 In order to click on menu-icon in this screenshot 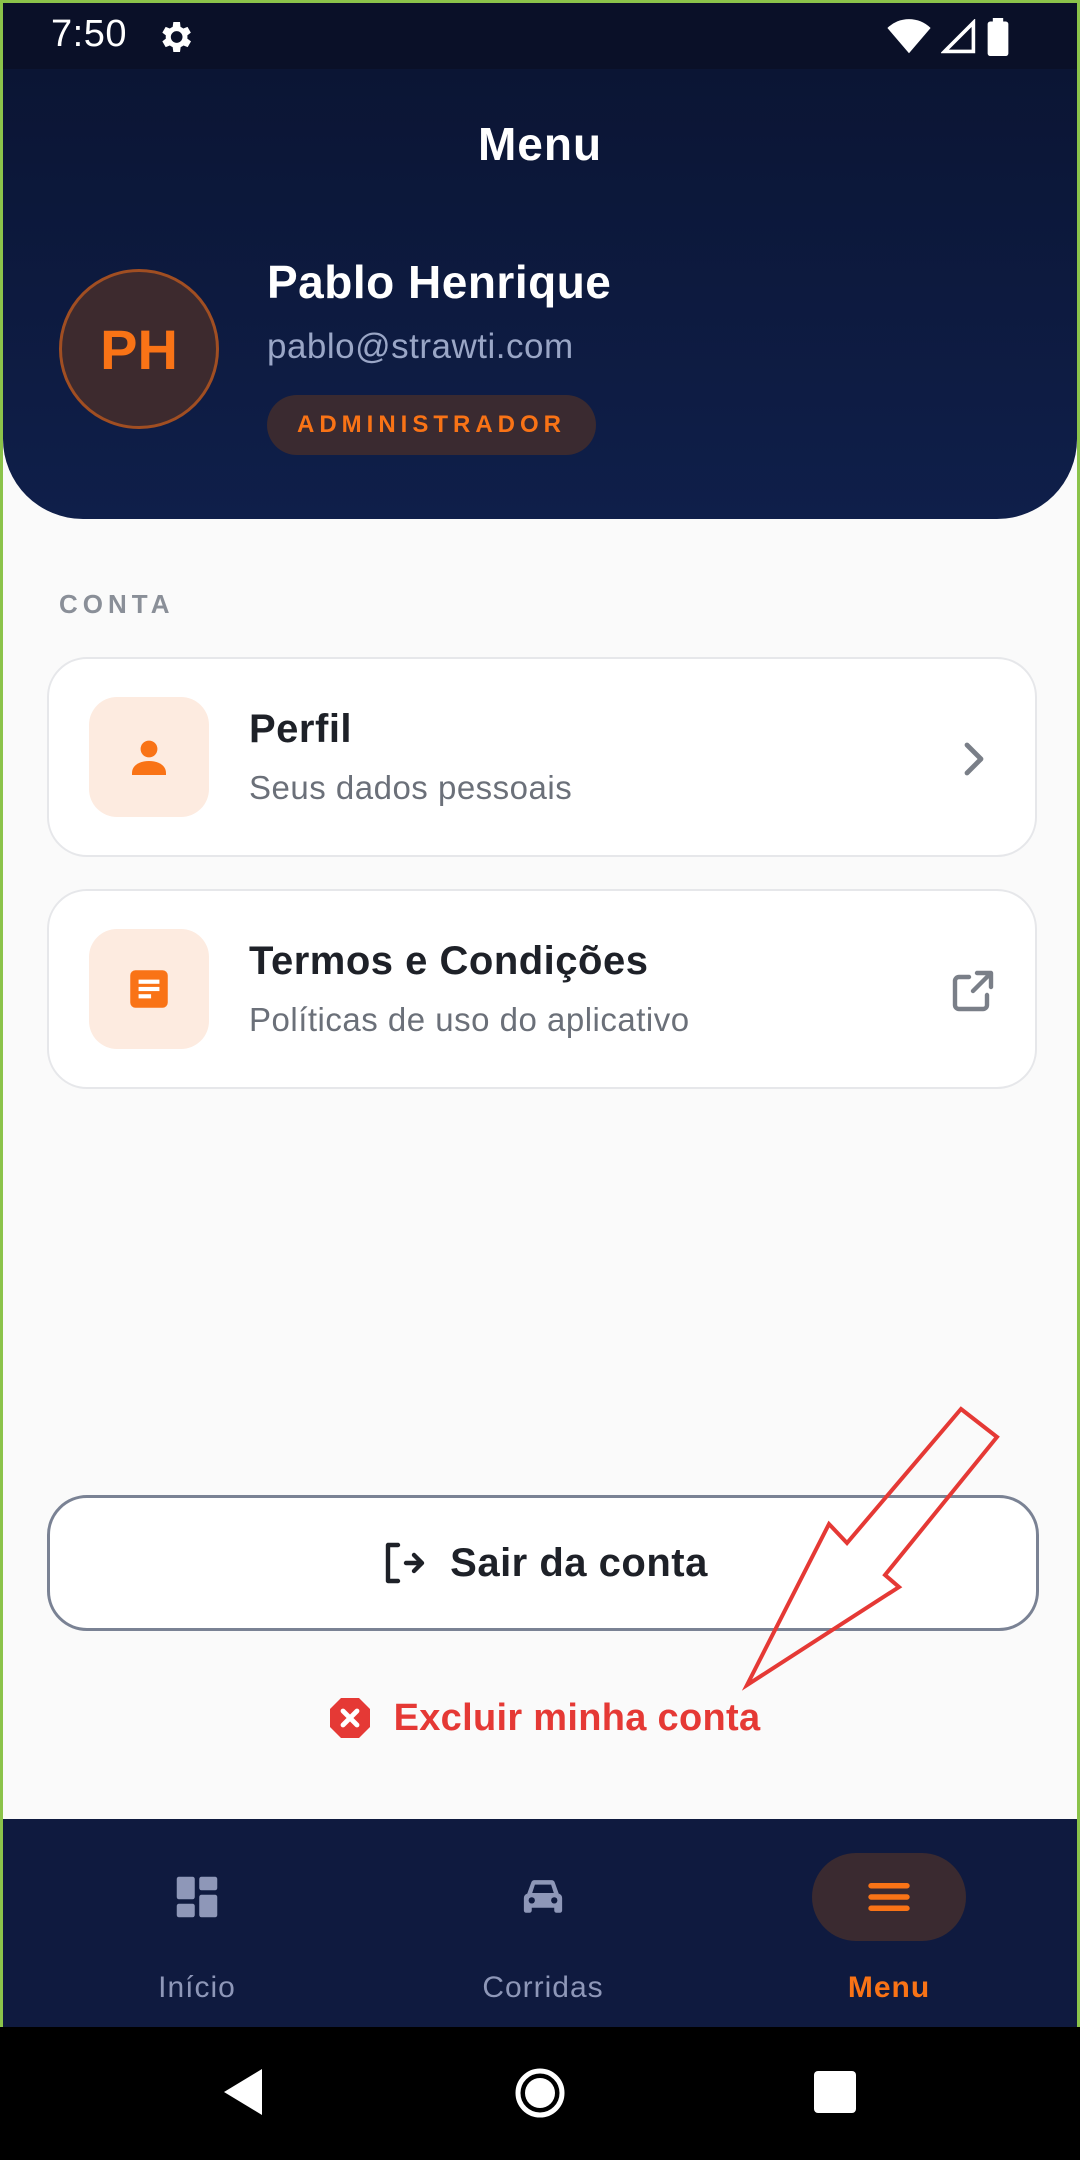, I will do `click(889, 1897)`.